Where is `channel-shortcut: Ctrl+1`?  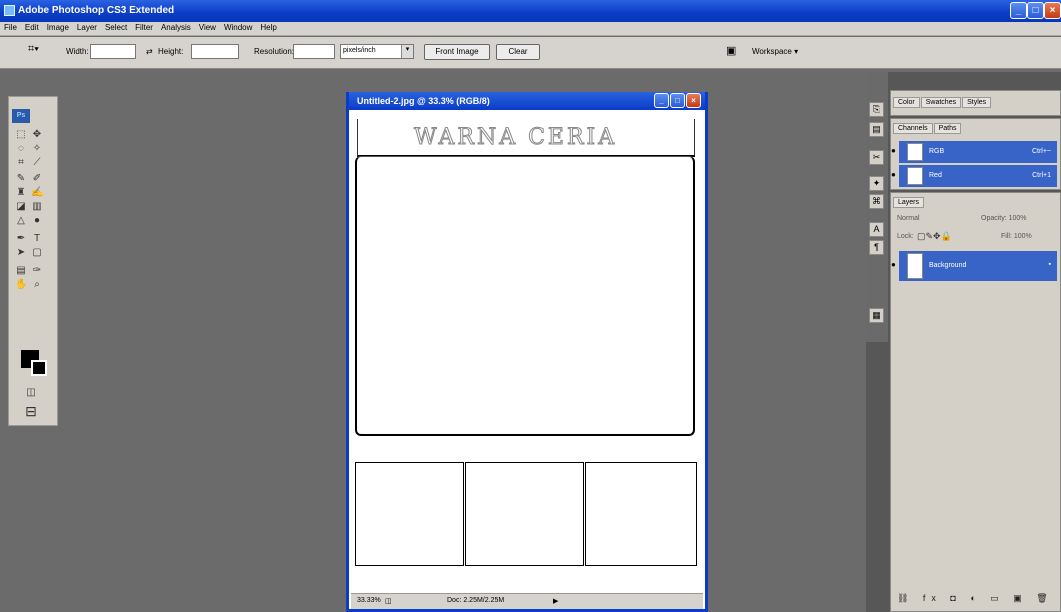 channel-shortcut: Ctrl+1 is located at coordinates (1041, 175).